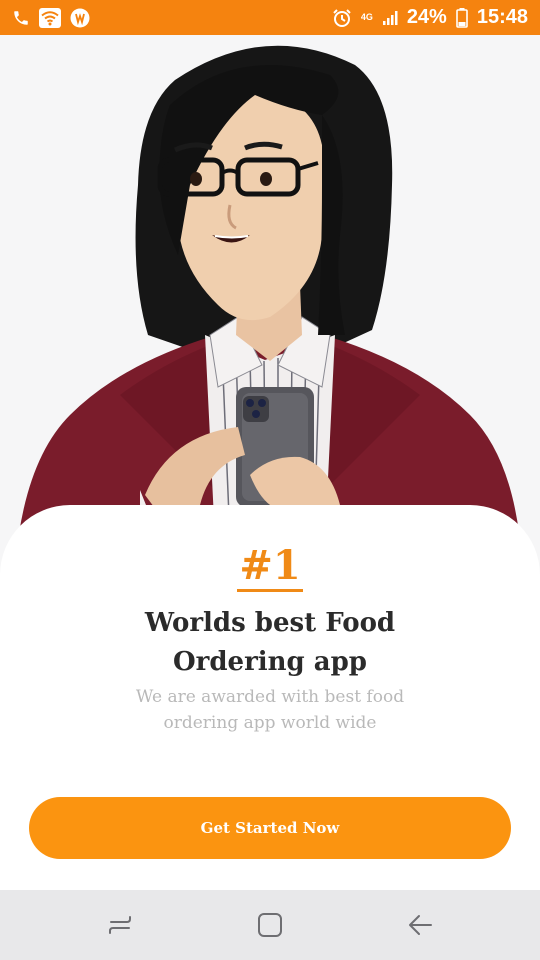 This screenshot has width=540, height=960. What do you see at coordinates (21, 17) in the screenshot?
I see `phone-icon` at bounding box center [21, 17].